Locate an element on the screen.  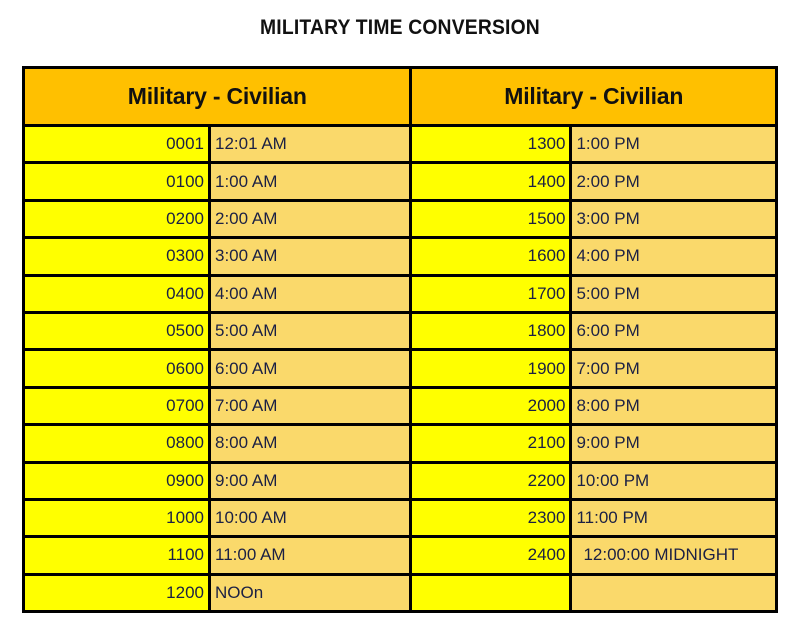
military-time-cell: 2200 is located at coordinates (492, 480).